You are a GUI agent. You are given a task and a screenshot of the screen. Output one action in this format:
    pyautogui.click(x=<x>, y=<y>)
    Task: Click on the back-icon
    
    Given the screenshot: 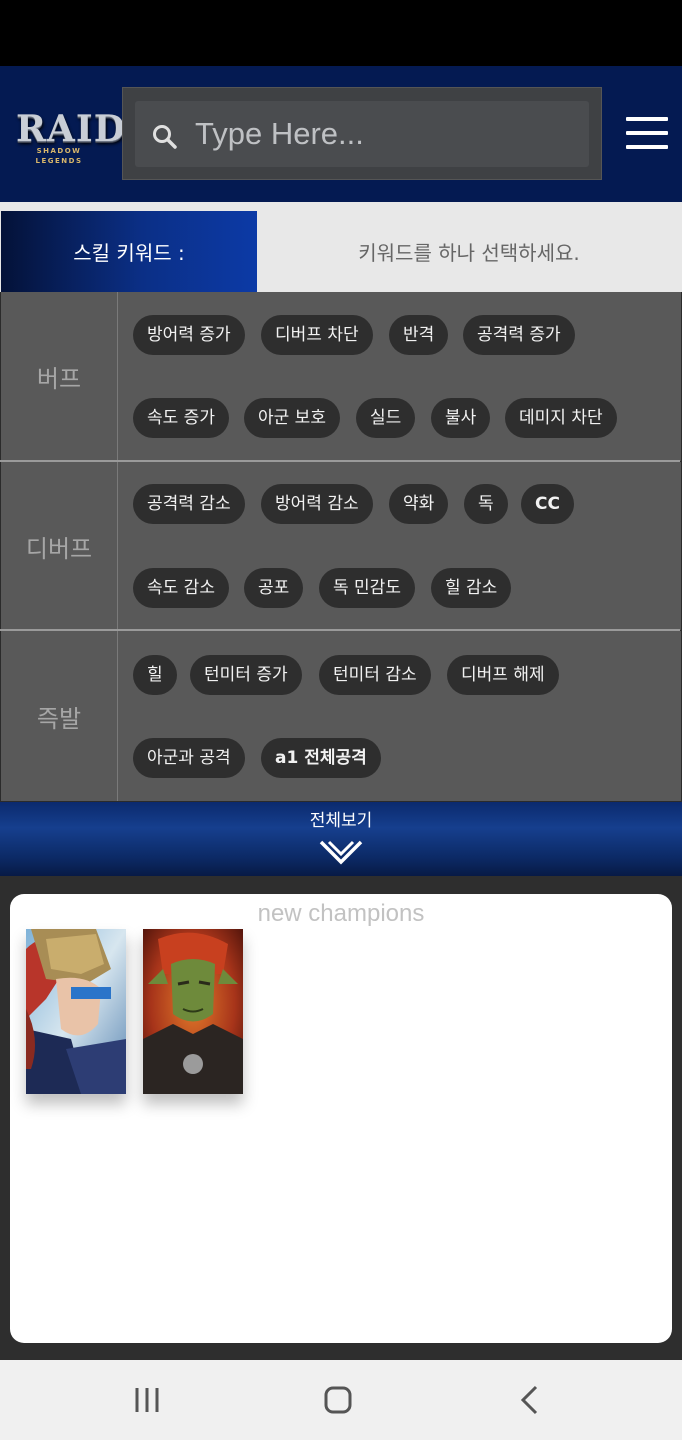 What is the action you would take?
    pyautogui.click(x=530, y=1400)
    